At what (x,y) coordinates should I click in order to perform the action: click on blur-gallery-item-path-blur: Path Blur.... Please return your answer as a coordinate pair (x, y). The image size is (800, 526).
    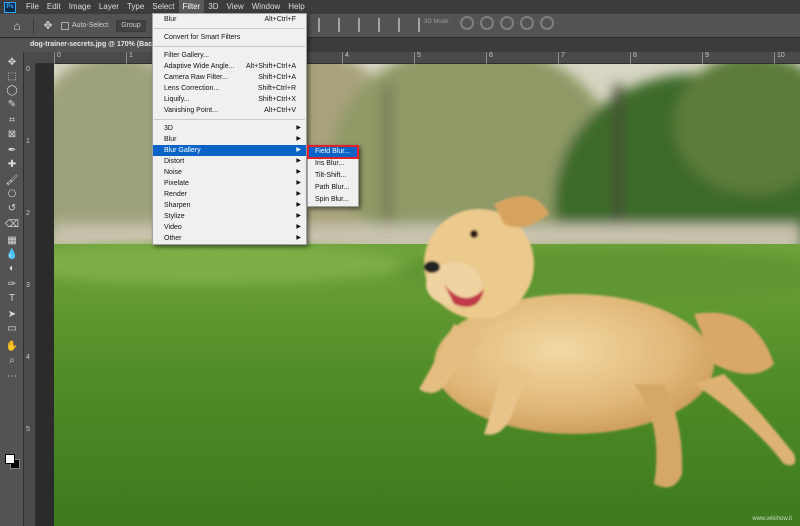
    Looking at the image, I should click on (333, 188).